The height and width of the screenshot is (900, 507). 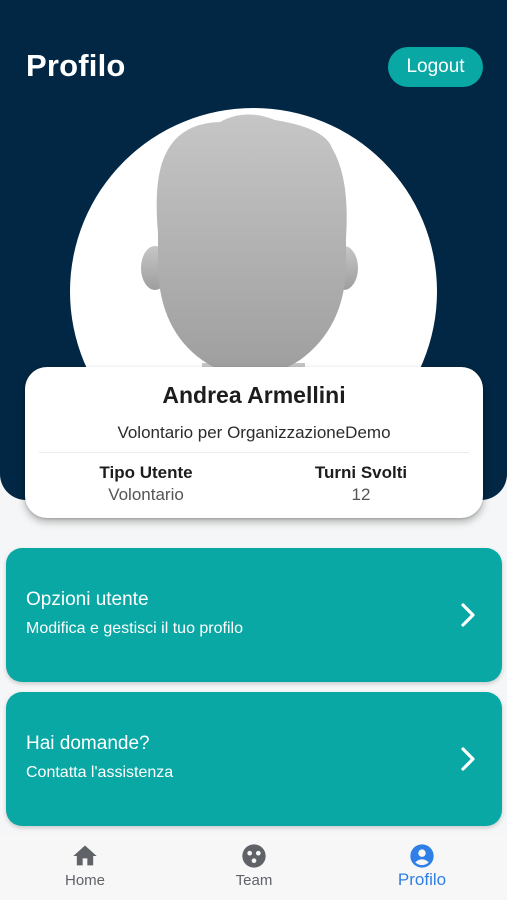 I want to click on nav-item-team: Team, so click(x=254, y=865).